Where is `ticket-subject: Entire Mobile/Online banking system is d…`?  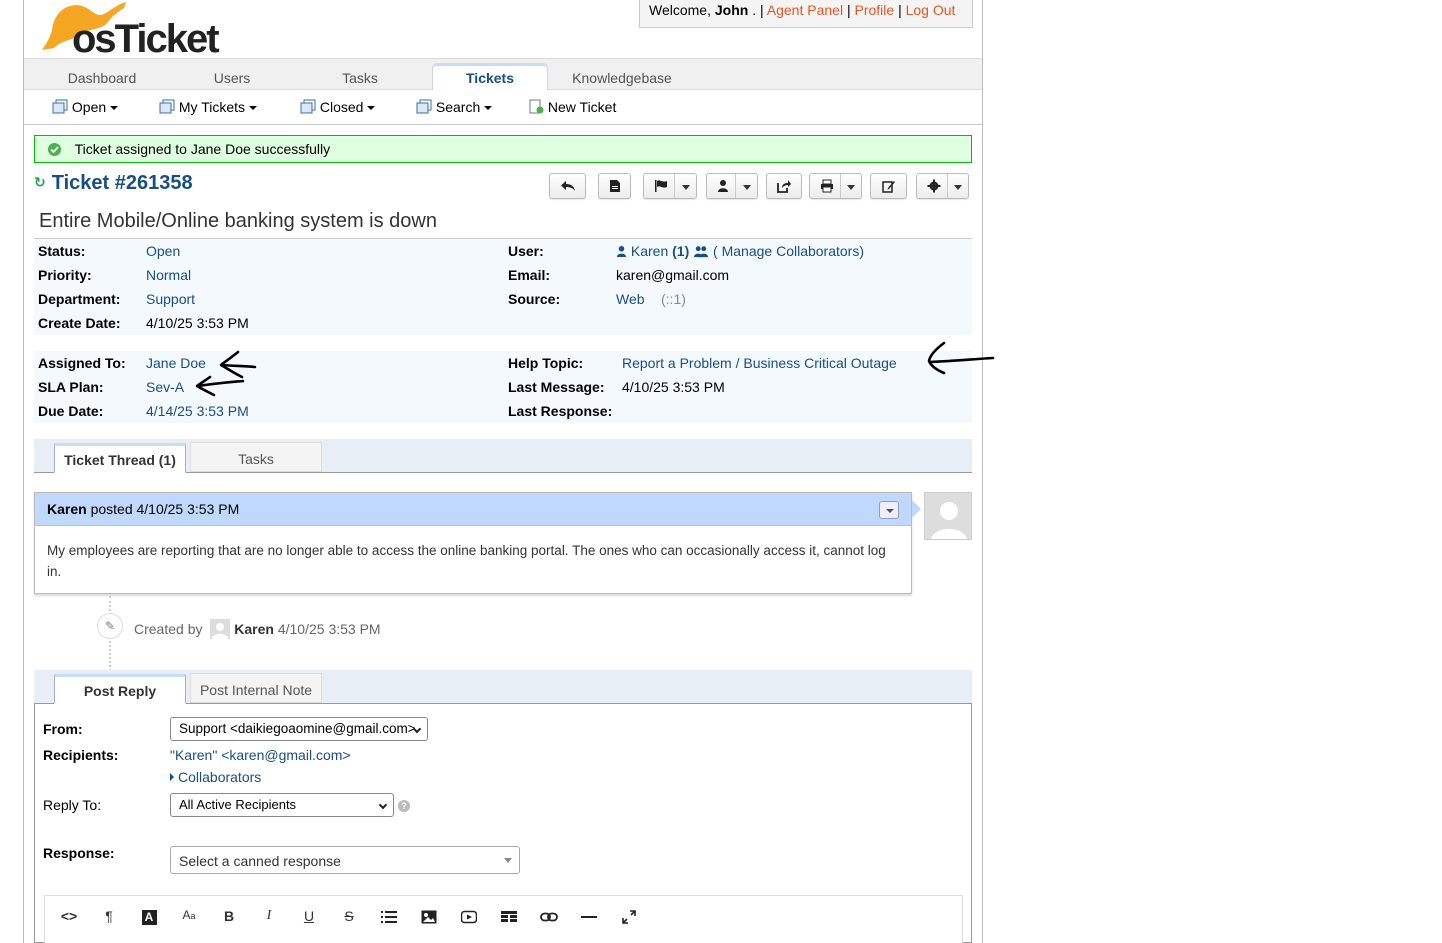
ticket-subject: Entire Mobile/Online banking system is d… is located at coordinates (238, 221).